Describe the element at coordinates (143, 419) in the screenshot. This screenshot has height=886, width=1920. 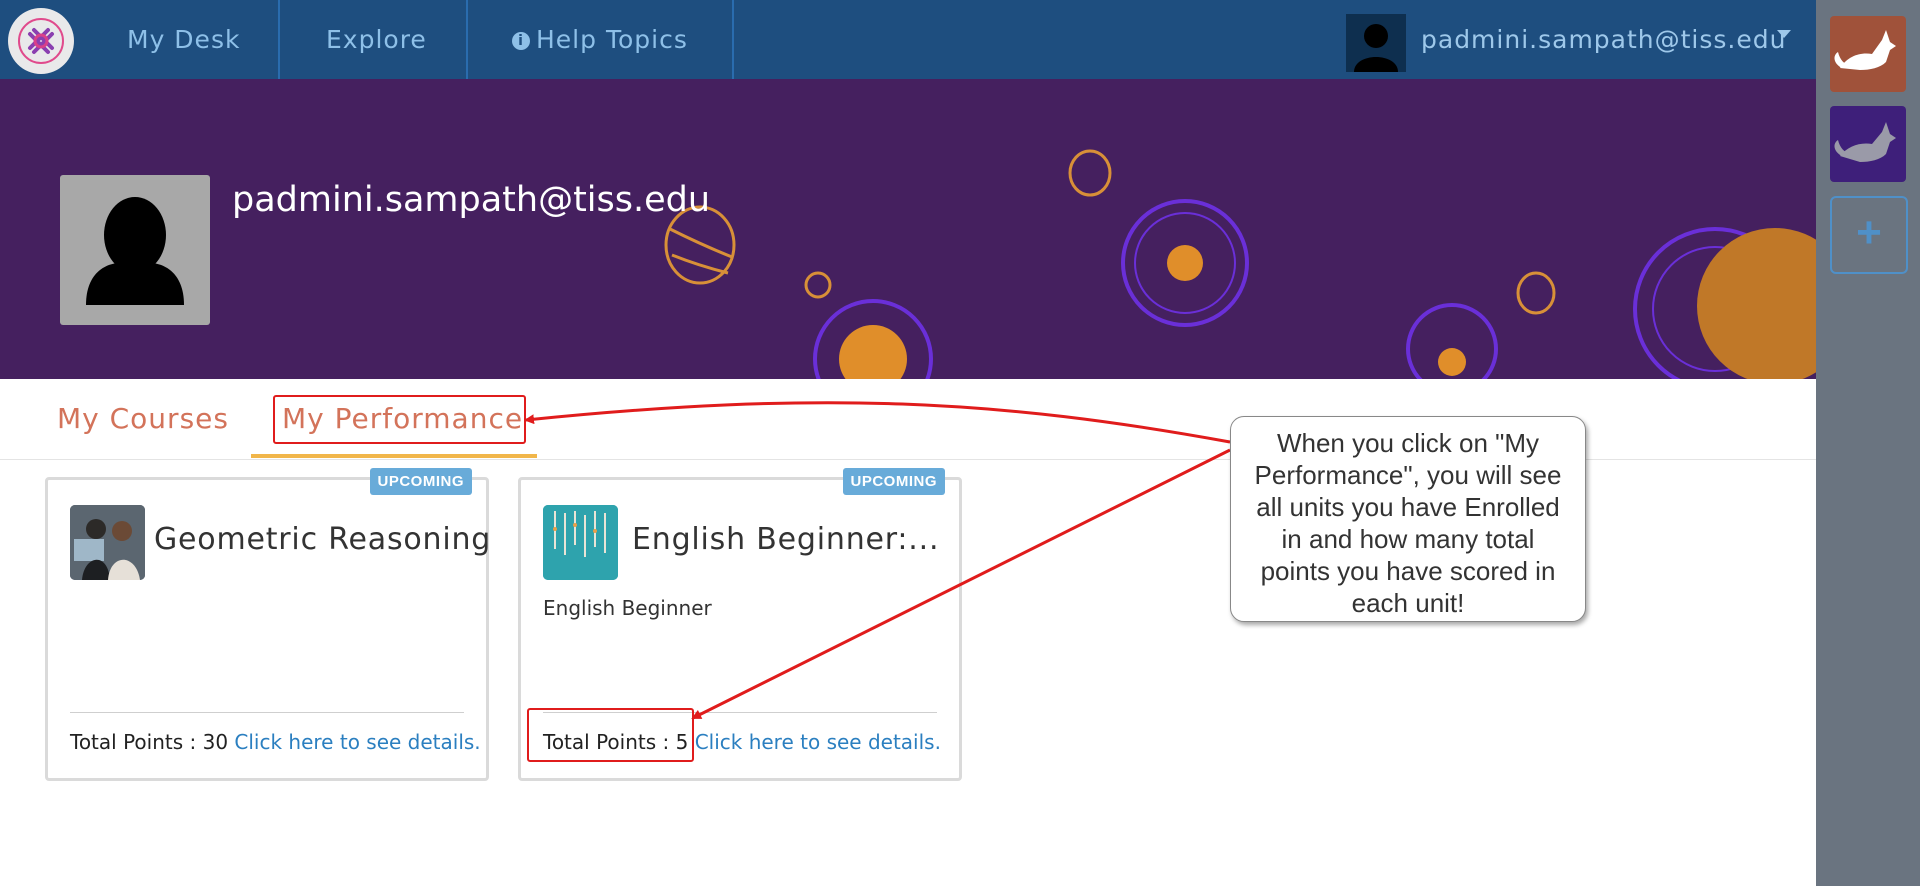
I see `tab-my-courses: My Courses` at that location.